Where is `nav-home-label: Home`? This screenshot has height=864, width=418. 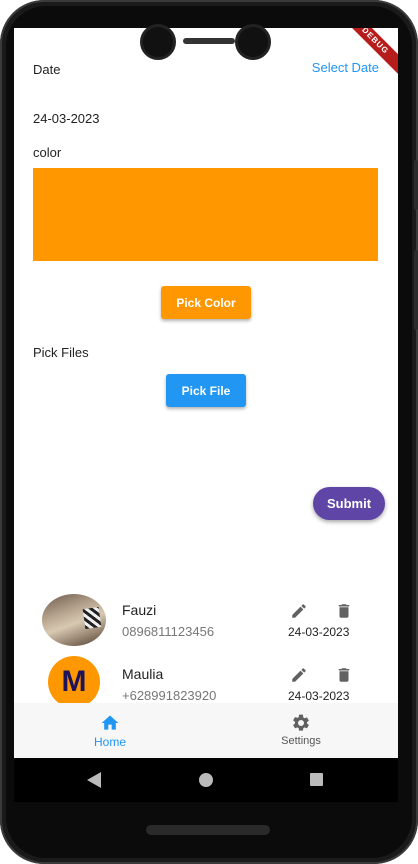
nav-home-label: Home is located at coordinates (109, 742).